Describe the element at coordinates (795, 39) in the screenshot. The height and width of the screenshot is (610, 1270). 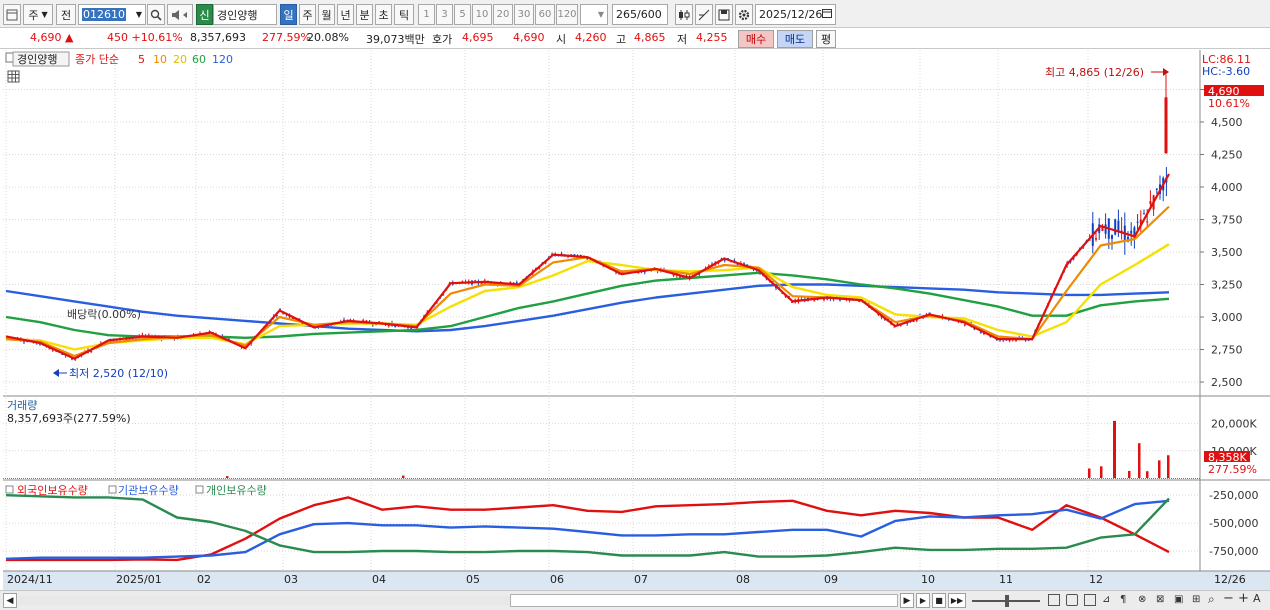
I see `sell-button: 매도` at that location.